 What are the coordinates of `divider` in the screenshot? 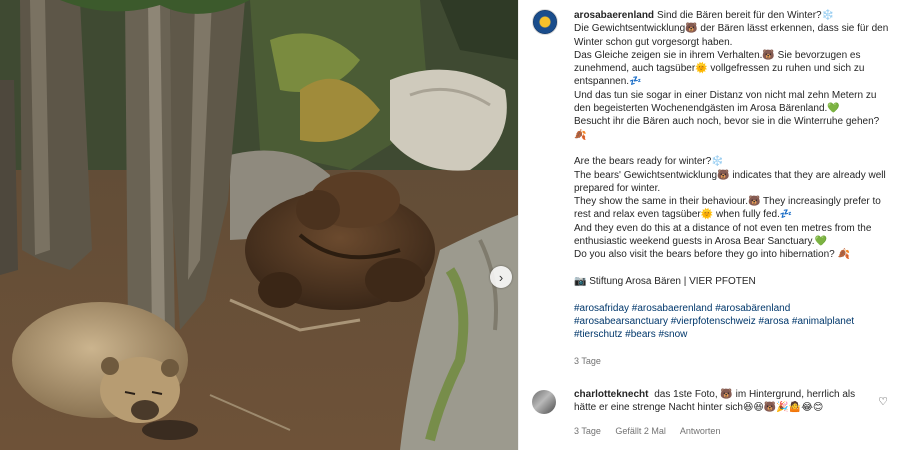 It's located at (518, 225).